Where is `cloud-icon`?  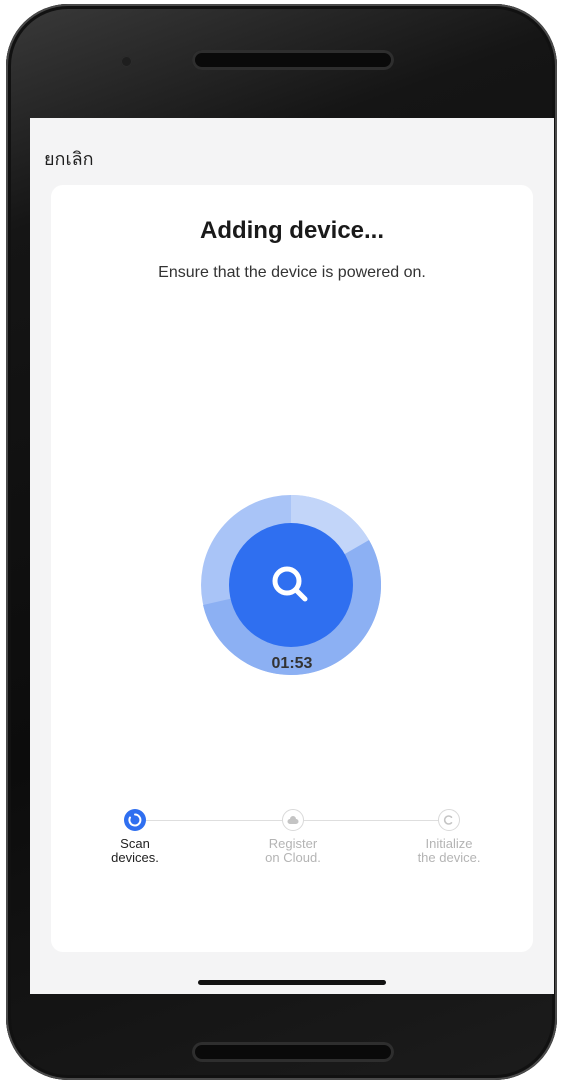 cloud-icon is located at coordinates (293, 820).